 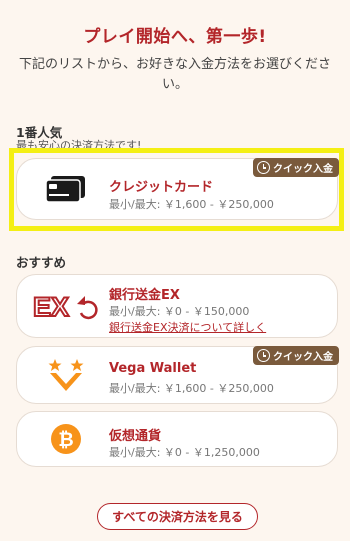 What do you see at coordinates (51, 306) in the screenshot?
I see `svg-text: EX` at bounding box center [51, 306].